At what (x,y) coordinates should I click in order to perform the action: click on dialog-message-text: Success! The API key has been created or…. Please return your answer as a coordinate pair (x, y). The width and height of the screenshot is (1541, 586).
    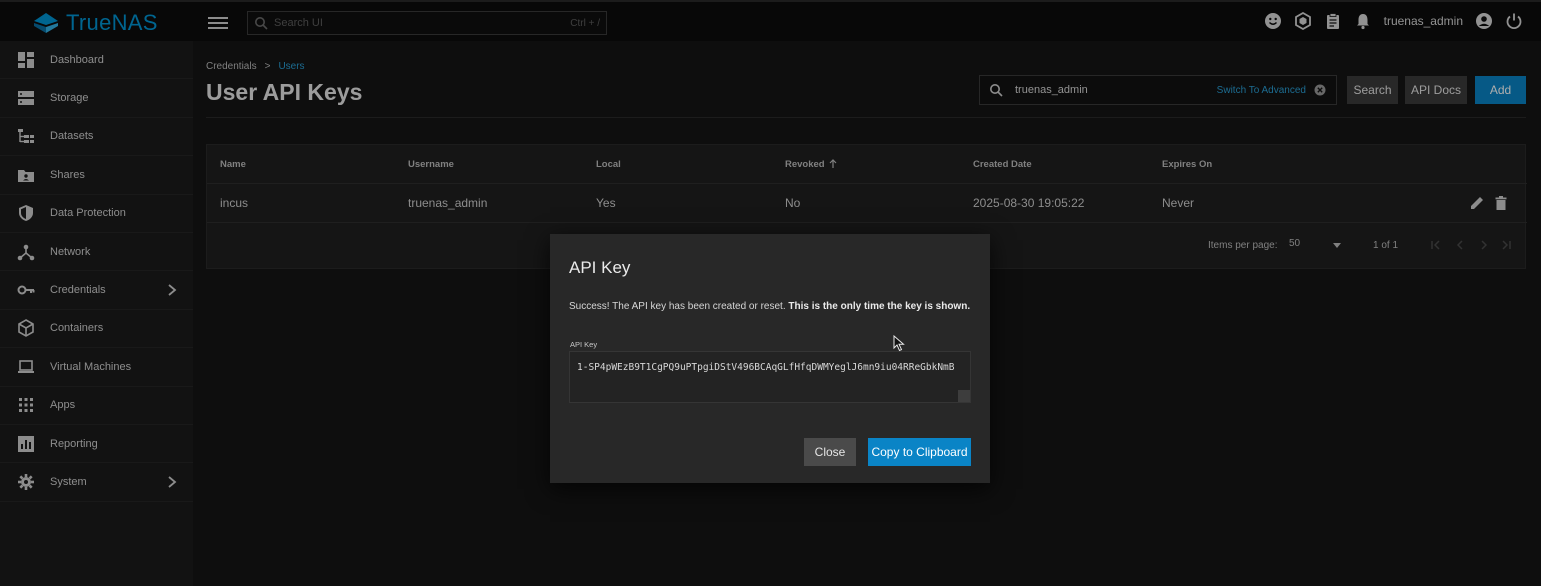
    Looking at the image, I should click on (677, 306).